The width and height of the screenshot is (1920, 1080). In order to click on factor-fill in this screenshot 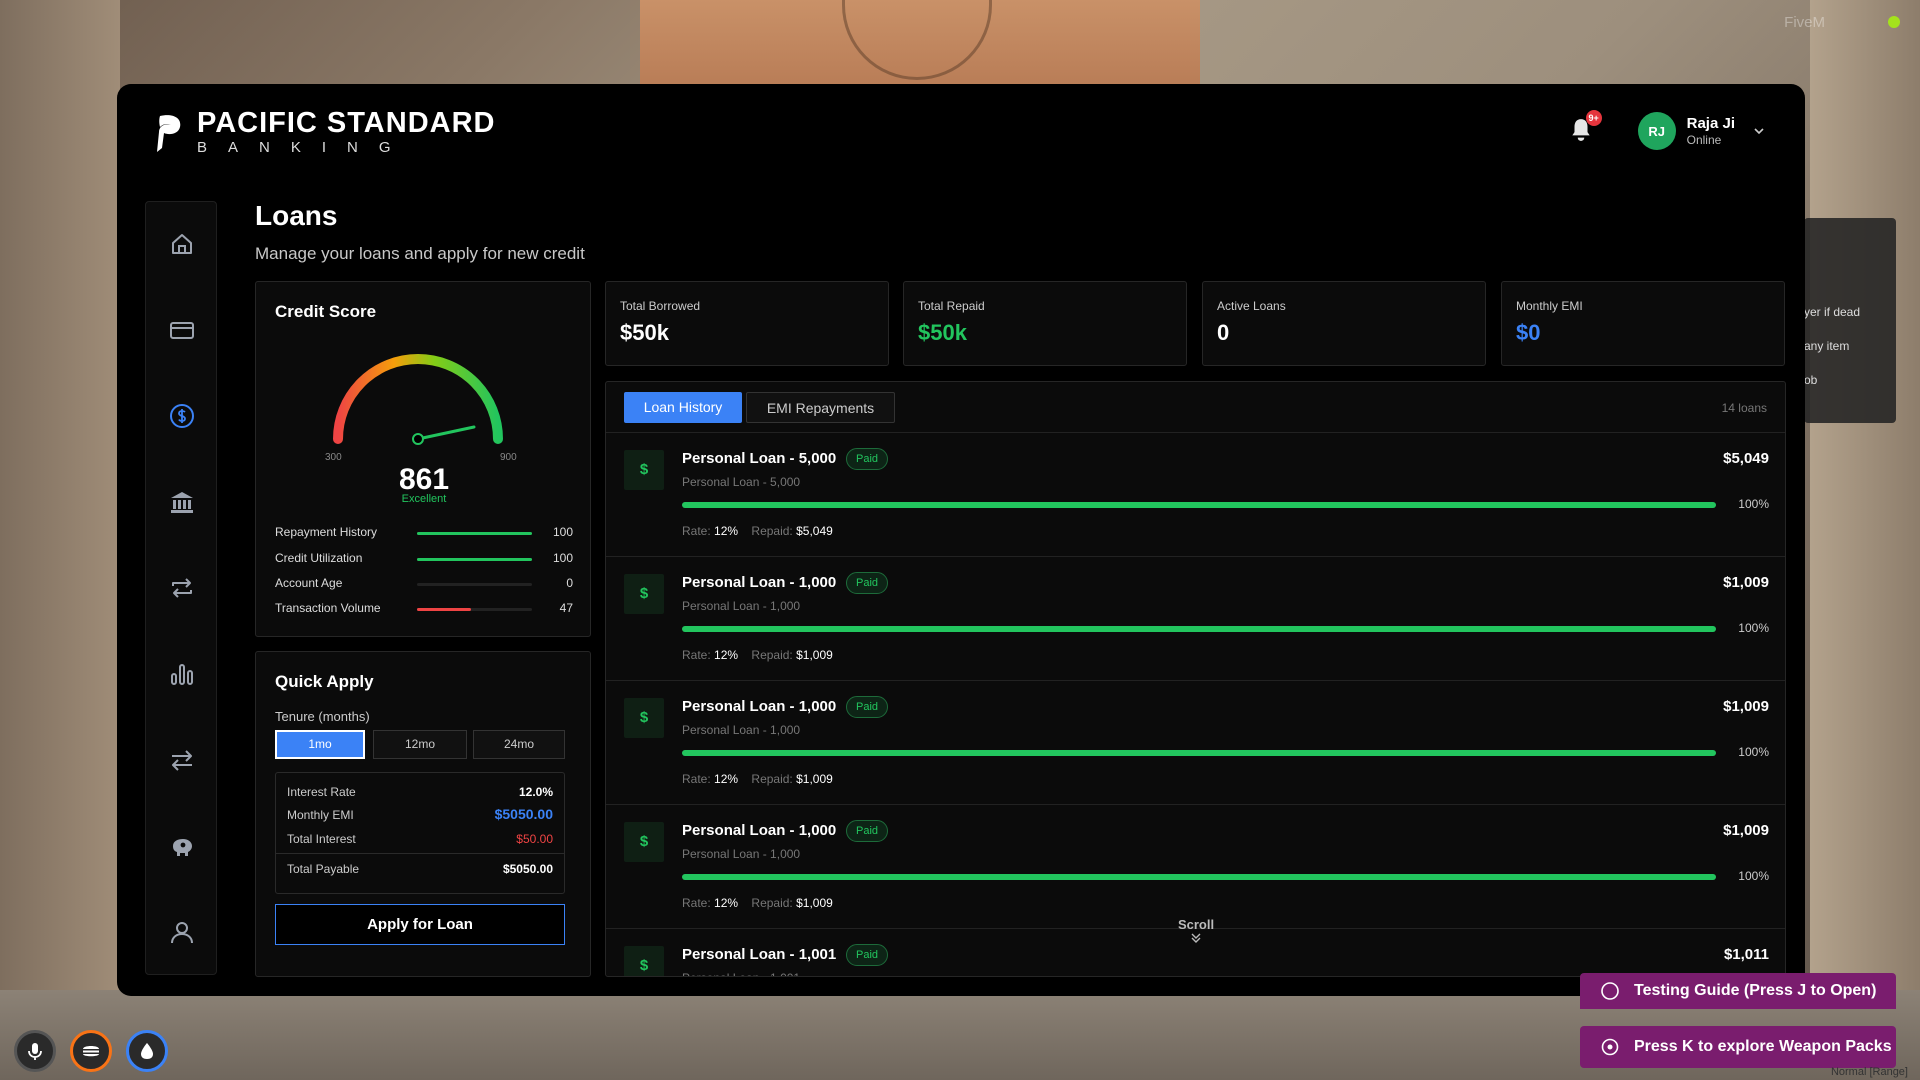, I will do `click(474, 533)`.